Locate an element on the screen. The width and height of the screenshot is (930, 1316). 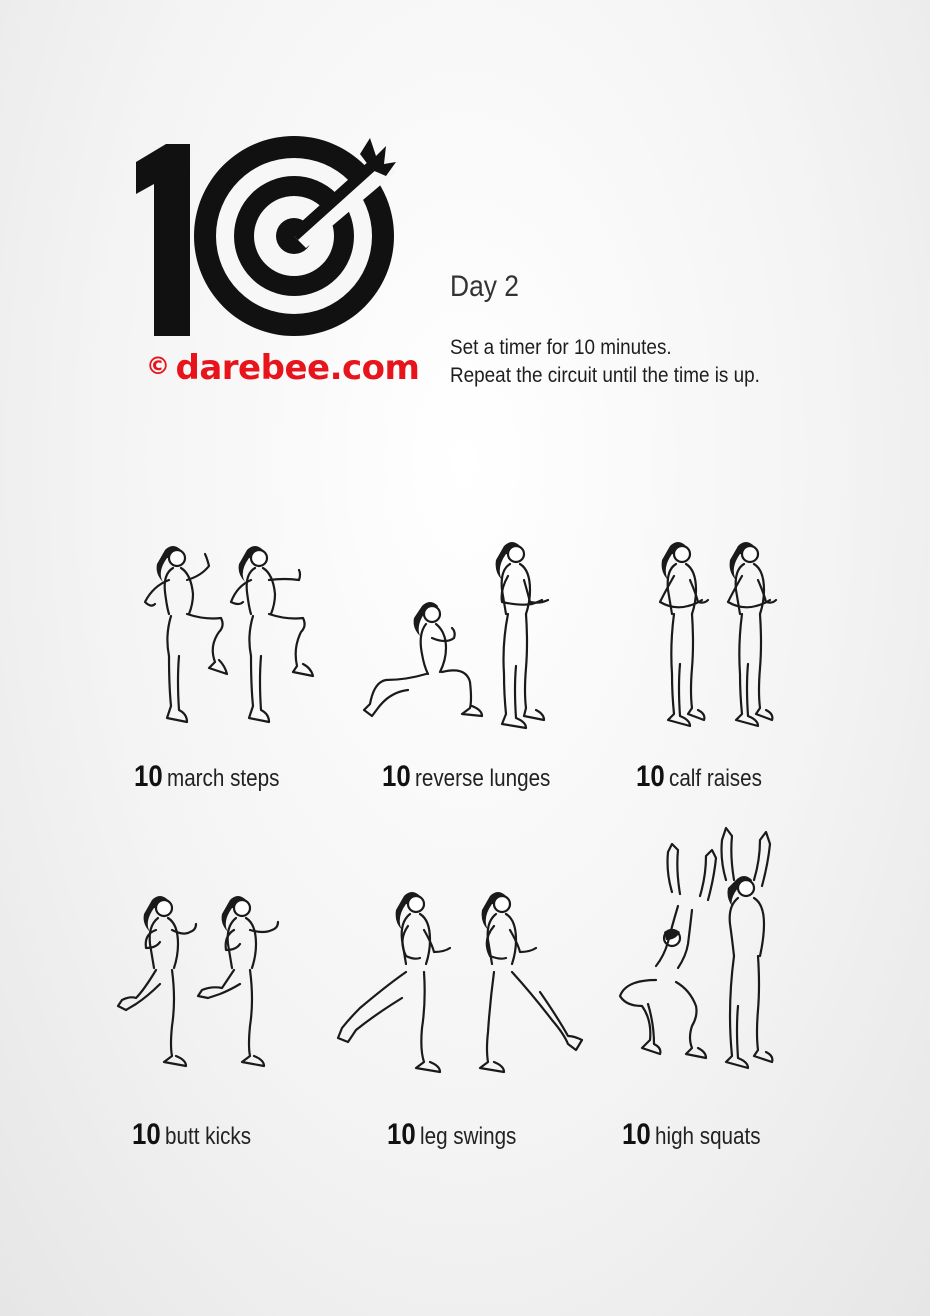
exercise-caption-leg-swings: 10 leg swings is located at coordinates (451, 1135).